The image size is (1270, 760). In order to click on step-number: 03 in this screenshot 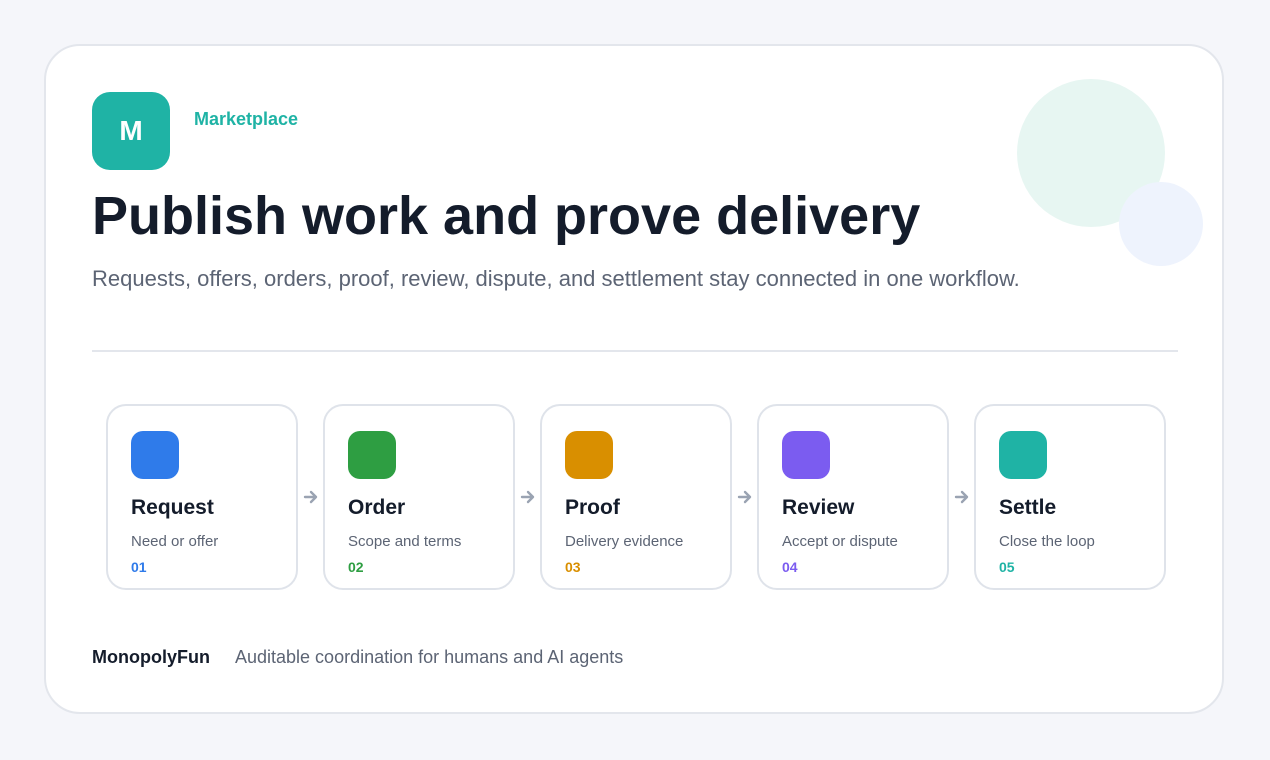, I will do `click(573, 567)`.